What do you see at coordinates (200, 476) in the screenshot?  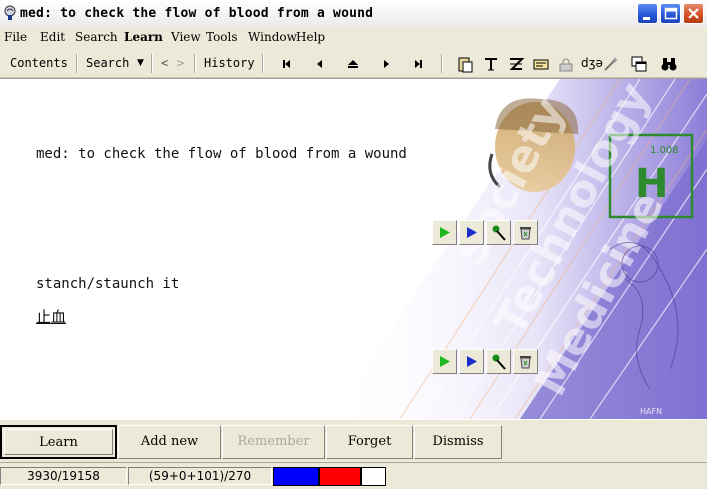 I see `outstanding-queue: (59+0+101)/270` at bounding box center [200, 476].